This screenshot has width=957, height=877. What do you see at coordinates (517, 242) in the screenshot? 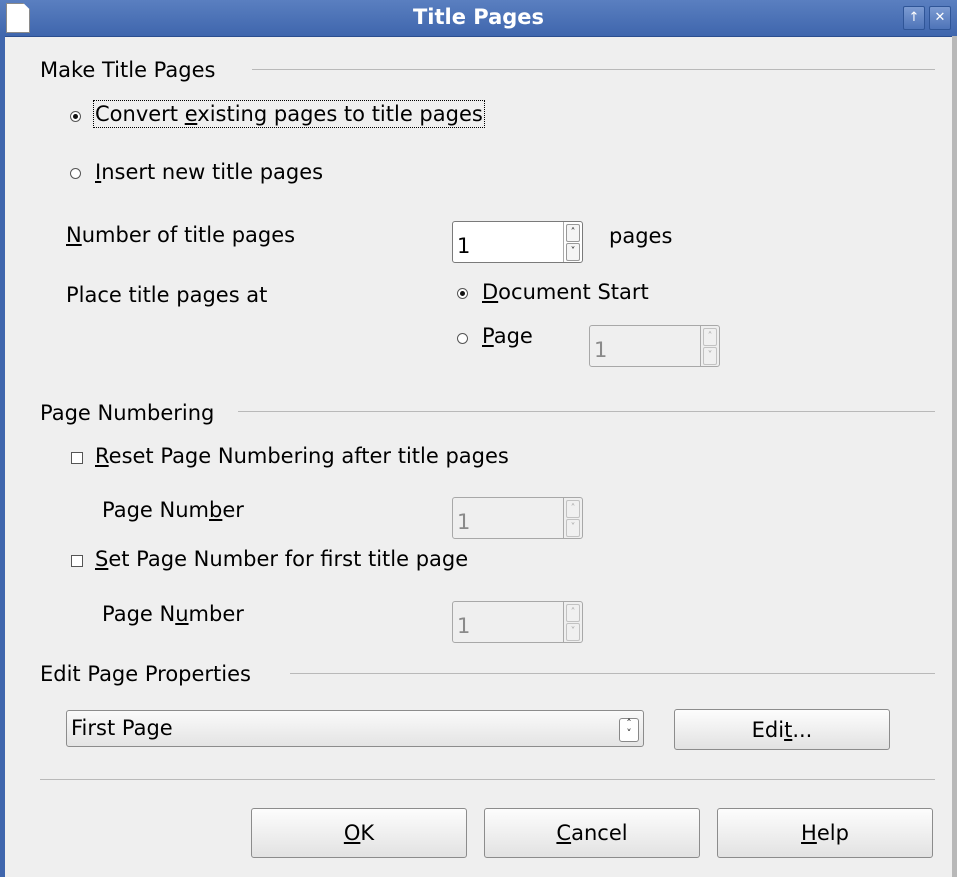
I see `number-of-title-pages-spin: 1 ˄ ˅` at bounding box center [517, 242].